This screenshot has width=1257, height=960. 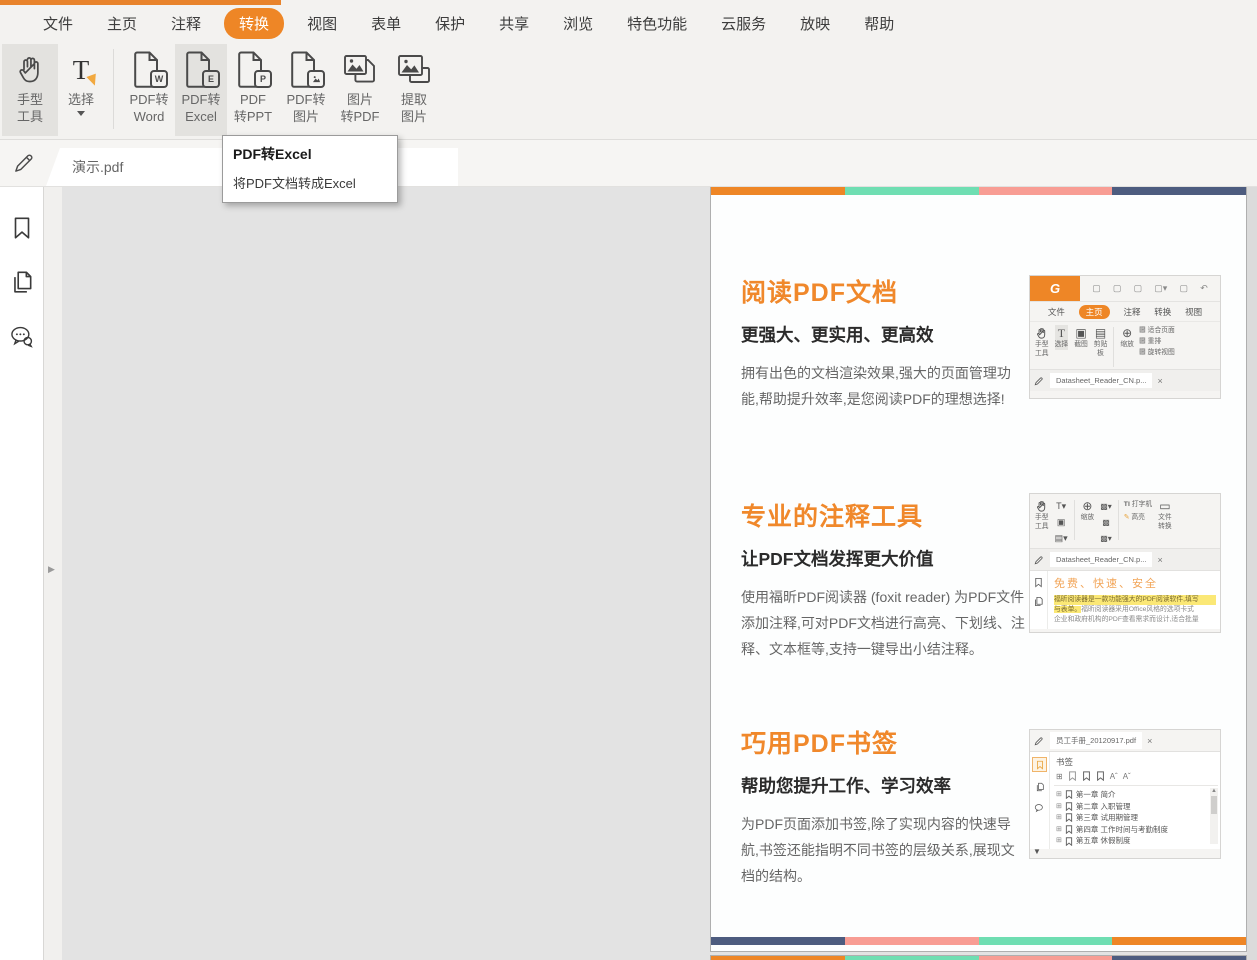 I want to click on bookmark-item: ⊞ 第五章 休假制度, so click(x=1093, y=841).